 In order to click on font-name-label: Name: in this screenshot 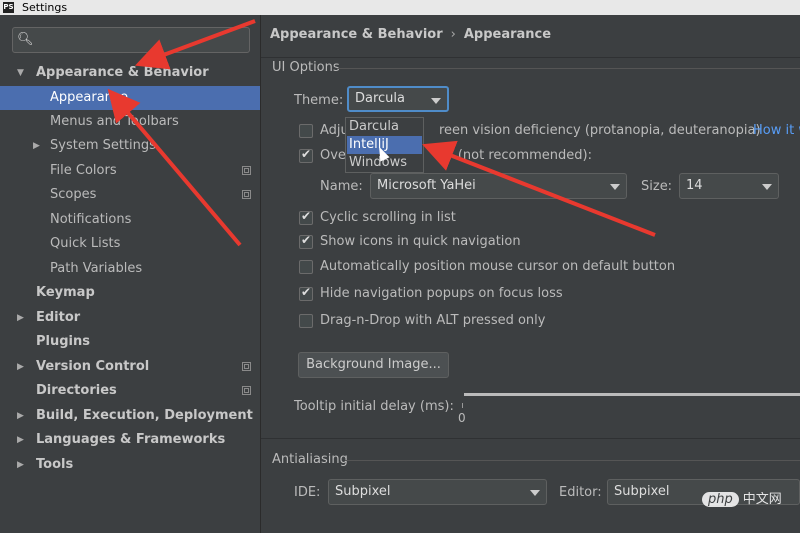, I will do `click(341, 186)`.